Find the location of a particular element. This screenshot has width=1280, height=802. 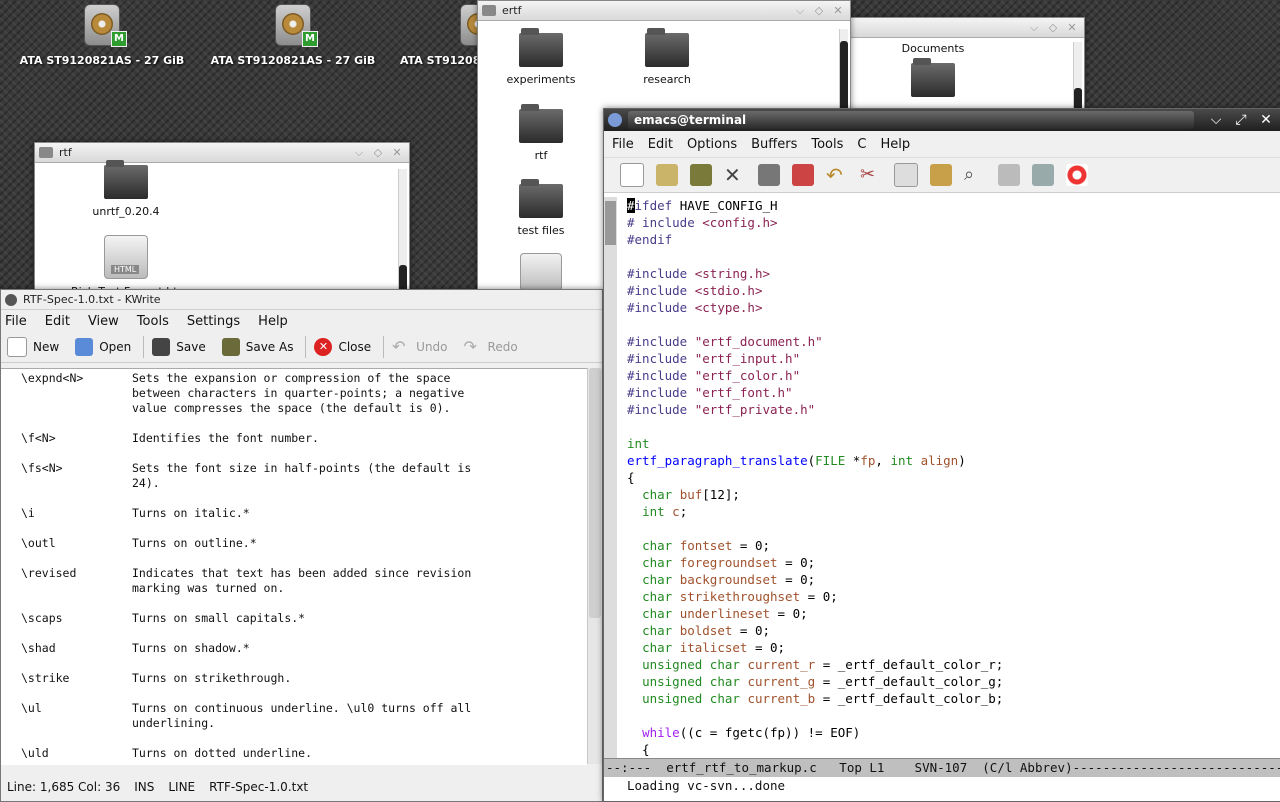

desktop-drive-1: M ATA ST9120821AS - 27 GiB is located at coordinates (102, 35).